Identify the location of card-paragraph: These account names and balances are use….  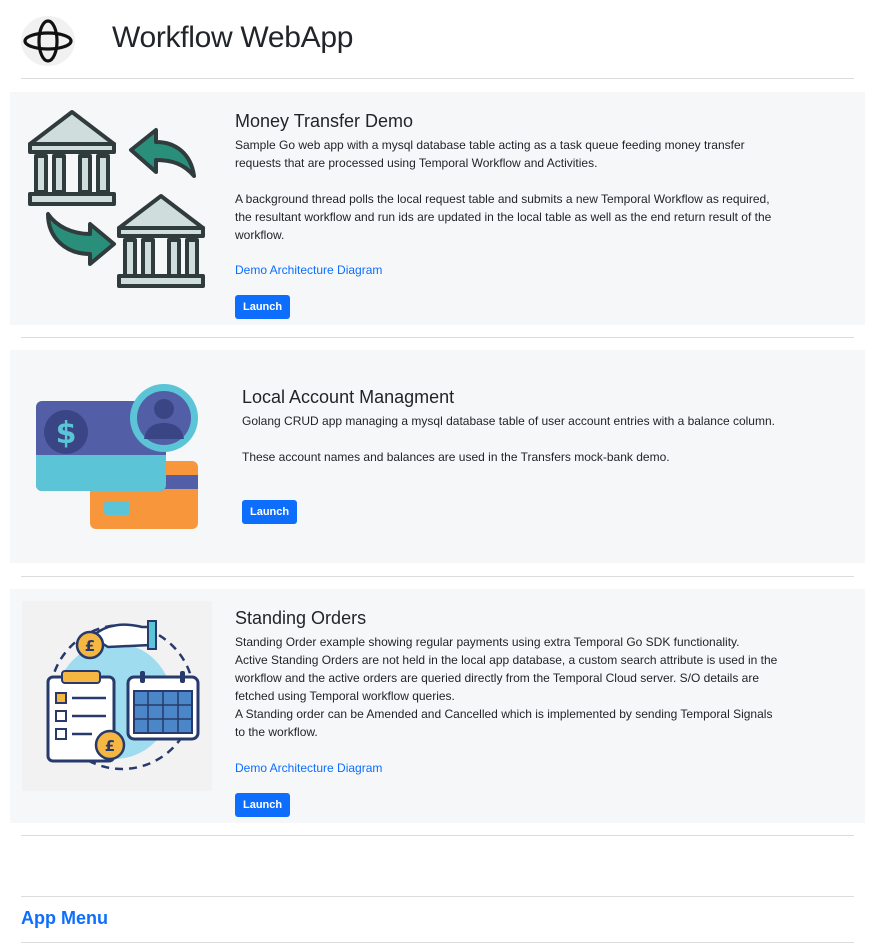
(456, 457).